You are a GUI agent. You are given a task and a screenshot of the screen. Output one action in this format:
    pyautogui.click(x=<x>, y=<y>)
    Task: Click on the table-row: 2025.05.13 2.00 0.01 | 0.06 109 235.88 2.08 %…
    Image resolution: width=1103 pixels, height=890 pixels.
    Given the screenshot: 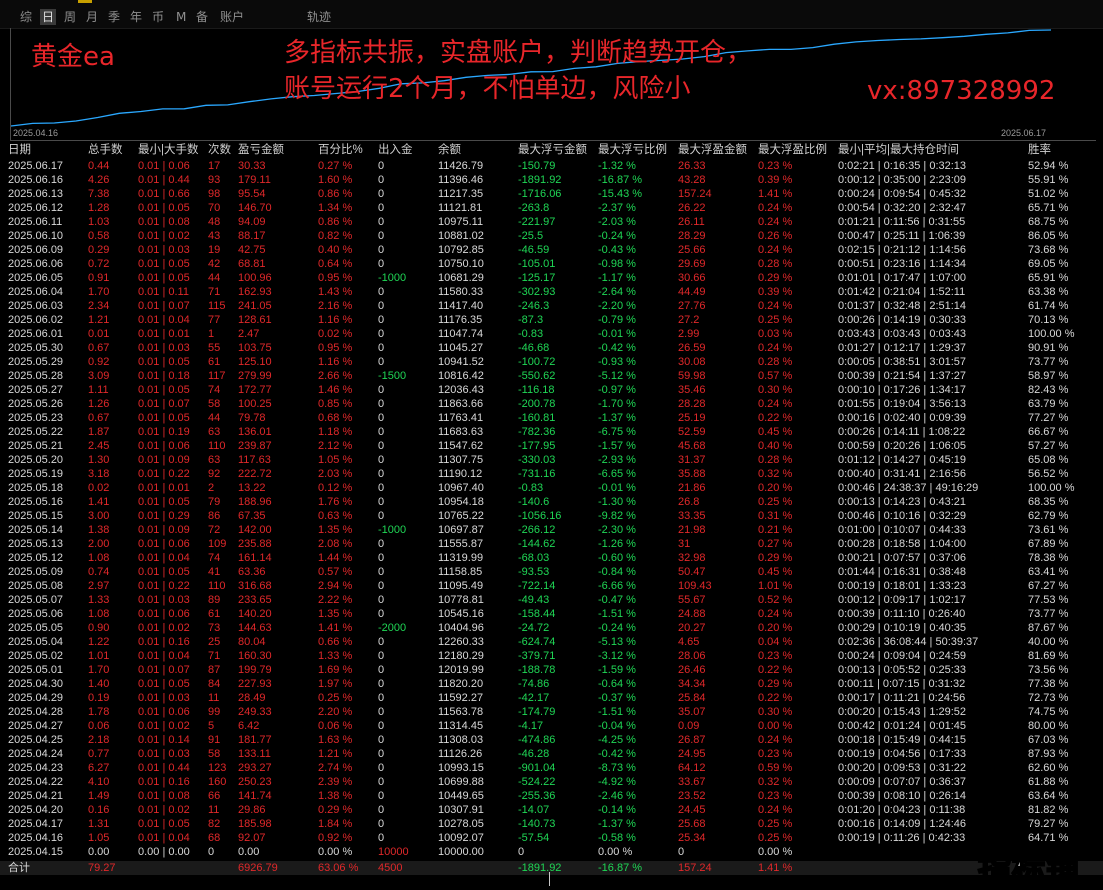 What is the action you would take?
    pyautogui.click(x=551, y=544)
    